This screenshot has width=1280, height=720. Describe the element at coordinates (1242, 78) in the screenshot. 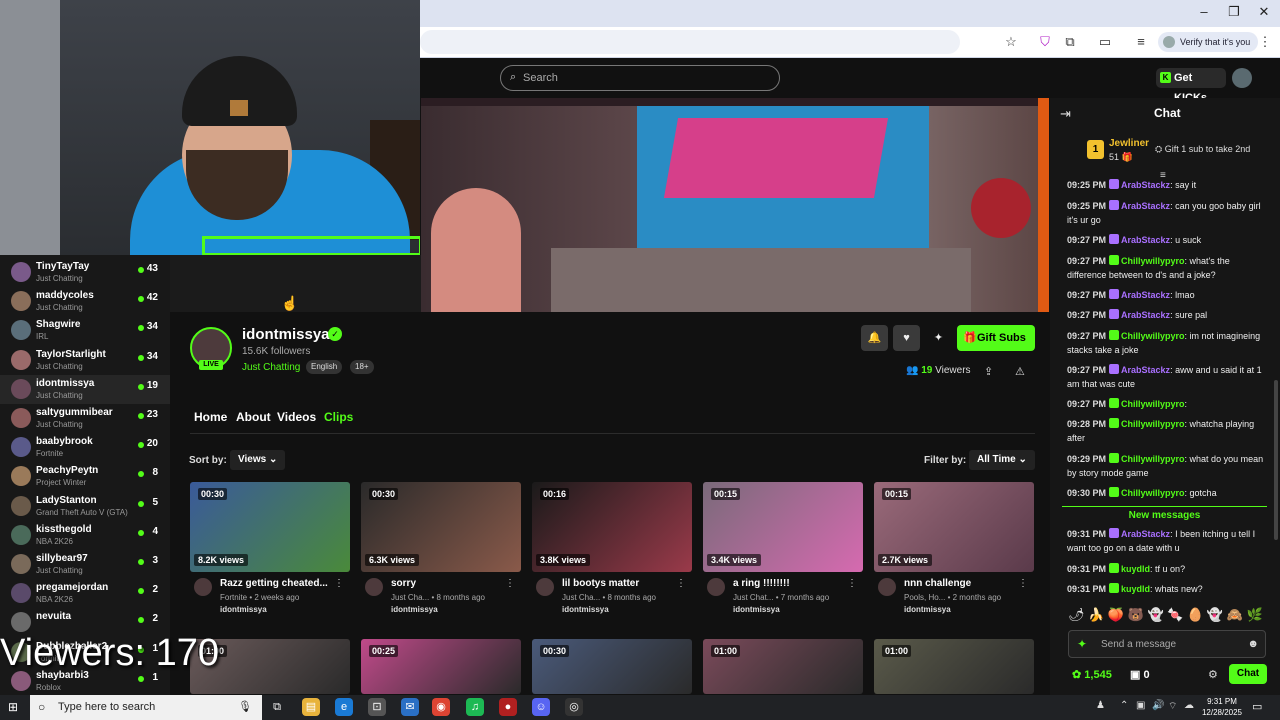

I see `user-avatar` at that location.